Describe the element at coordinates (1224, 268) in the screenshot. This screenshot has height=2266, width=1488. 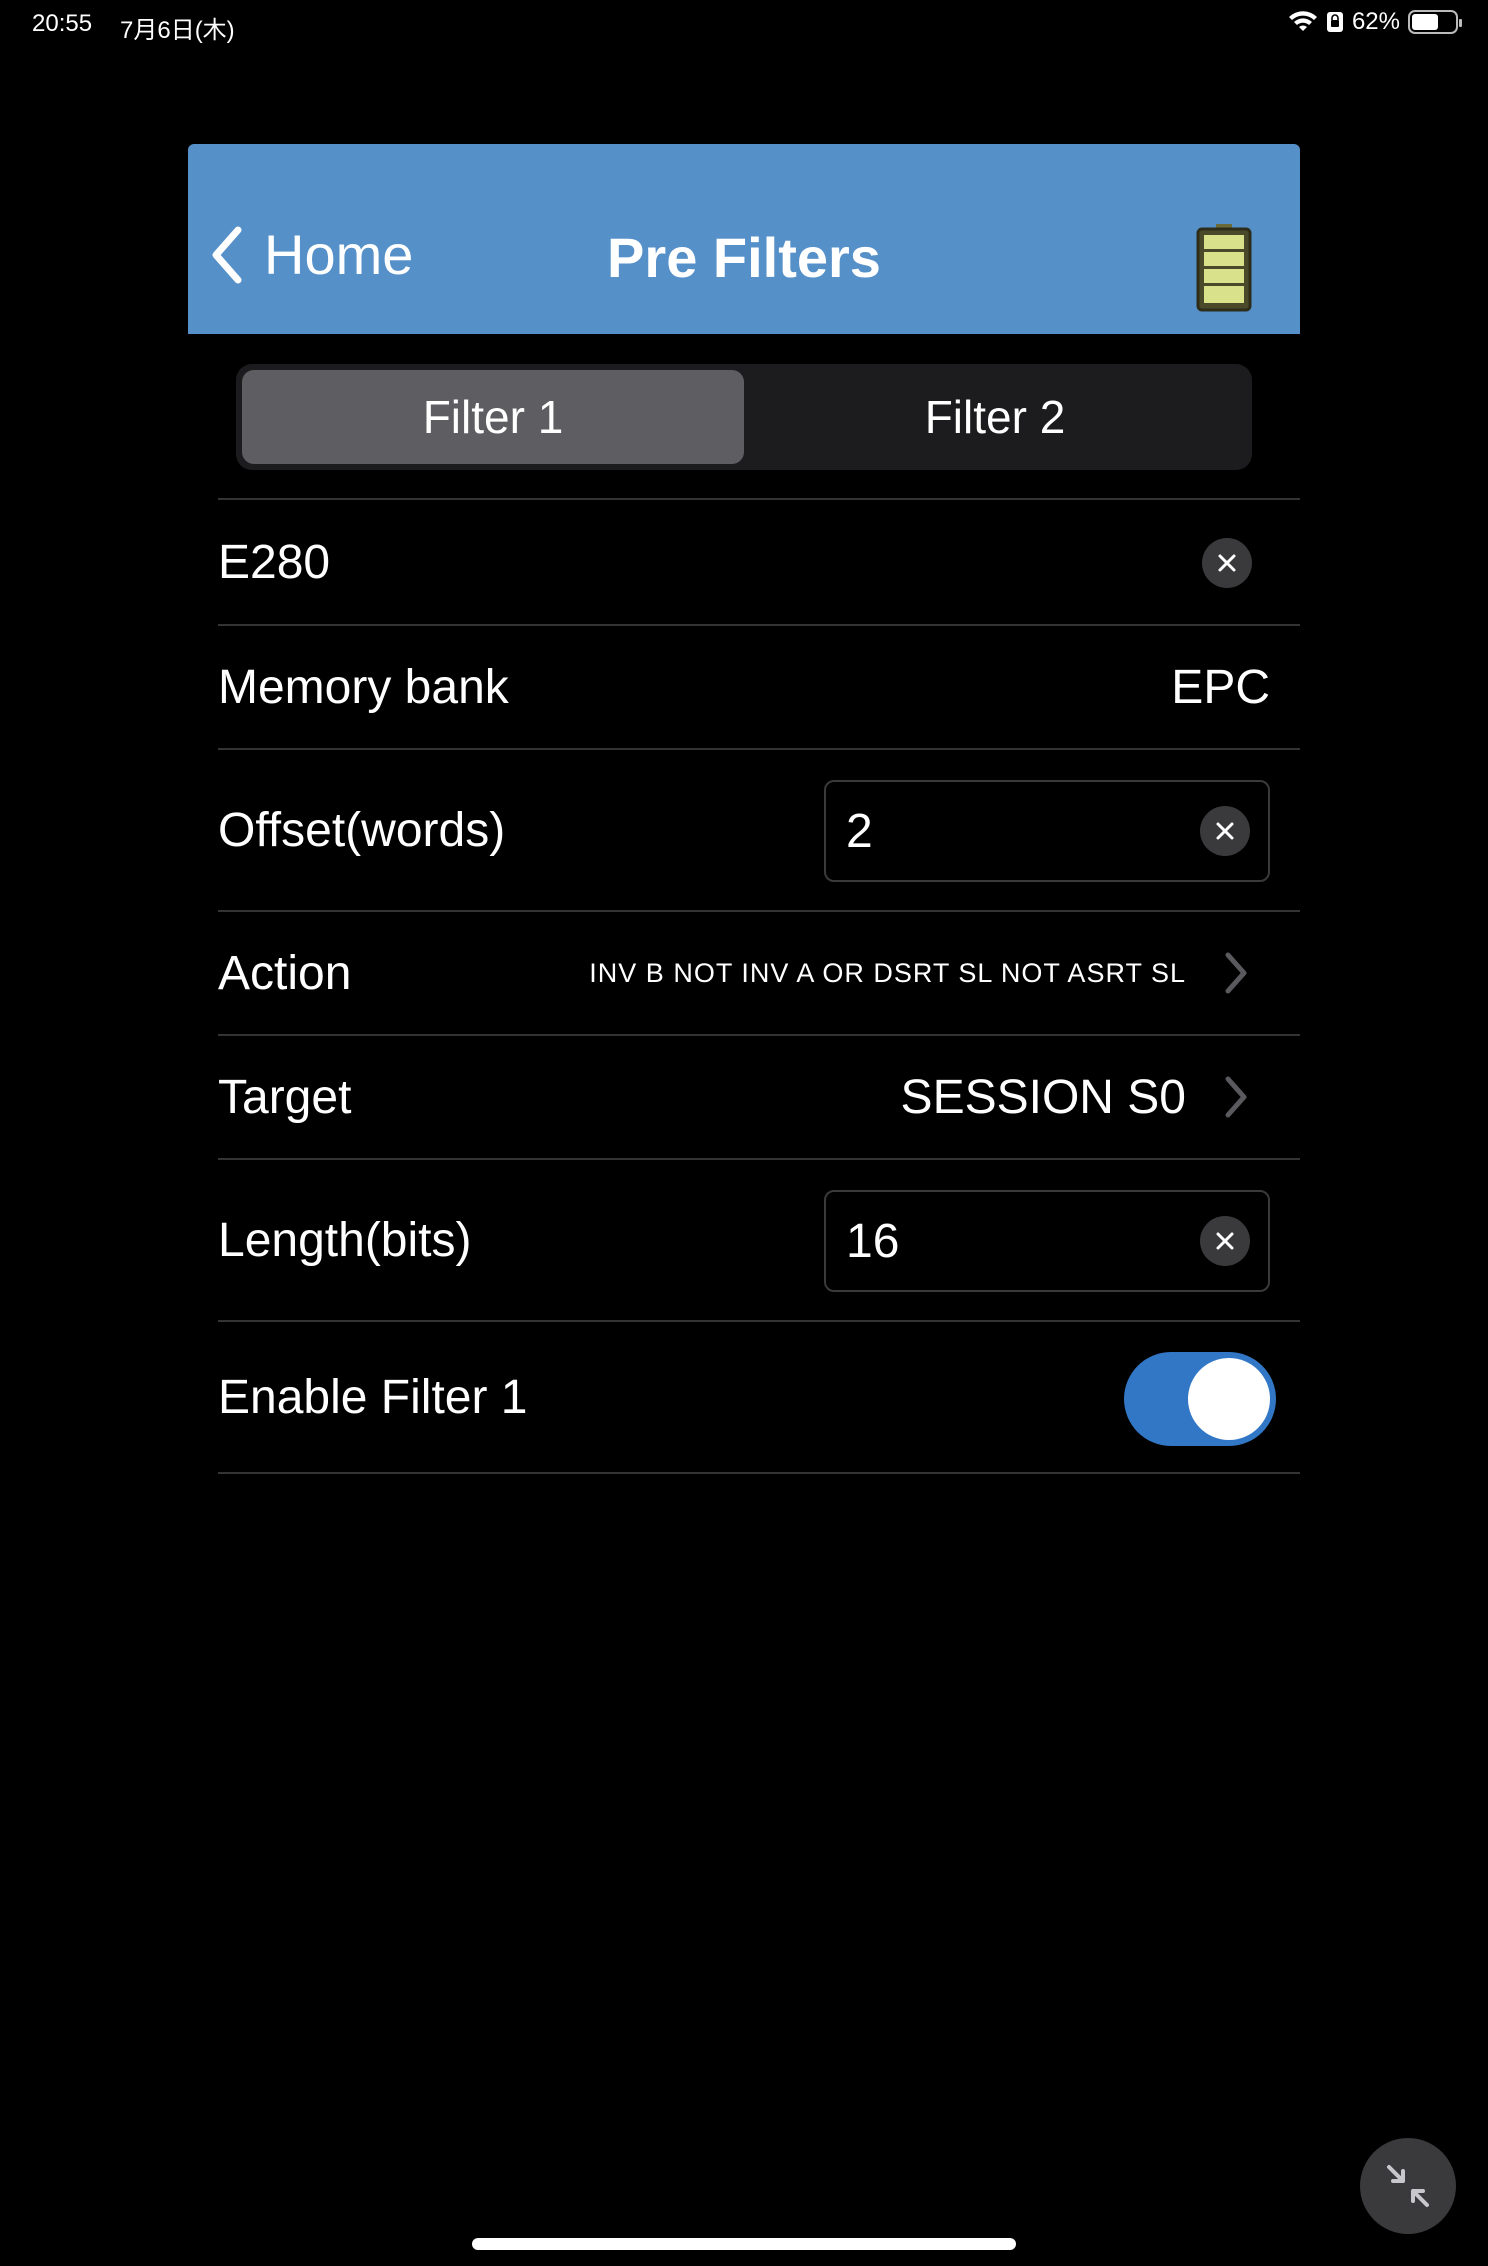
I see `reader-battery-icon` at that location.